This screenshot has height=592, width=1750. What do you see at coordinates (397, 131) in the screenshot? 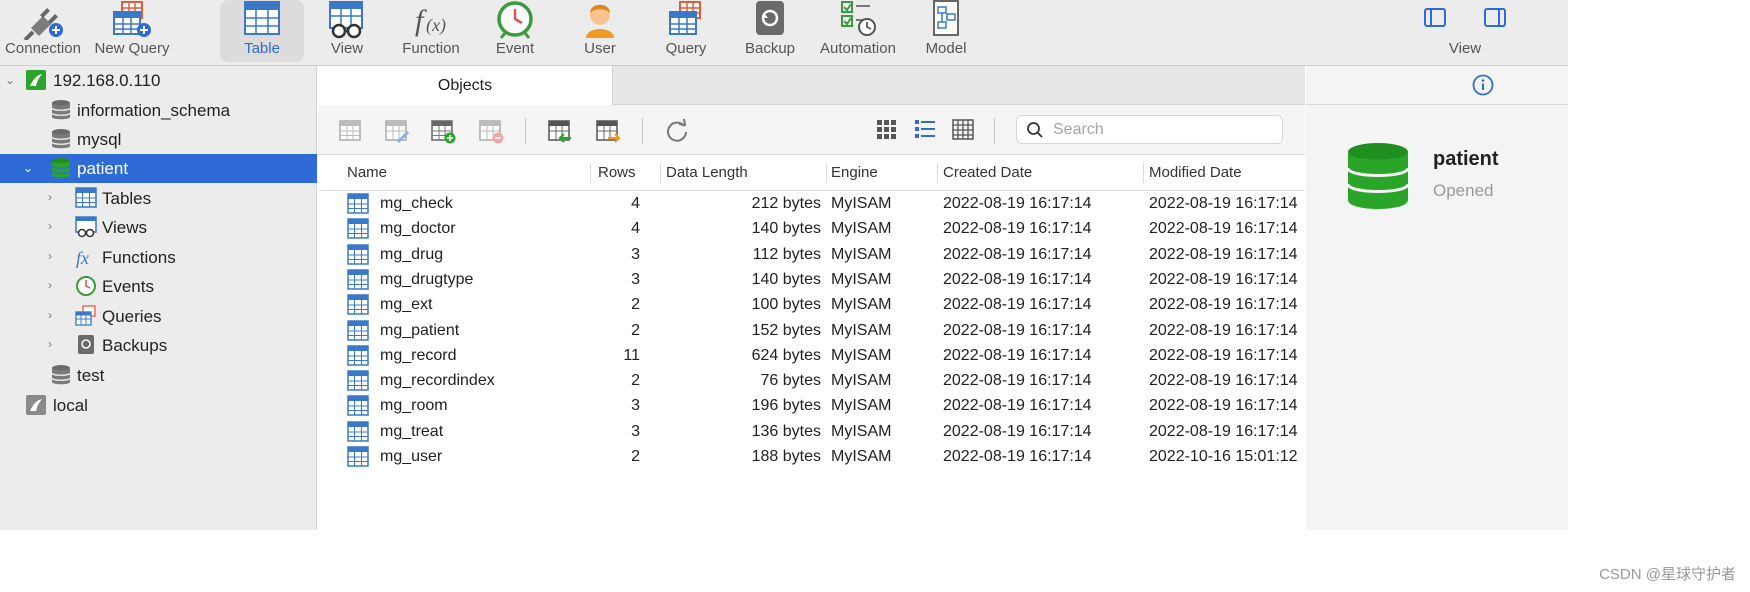
I see `design-table-icon` at bounding box center [397, 131].